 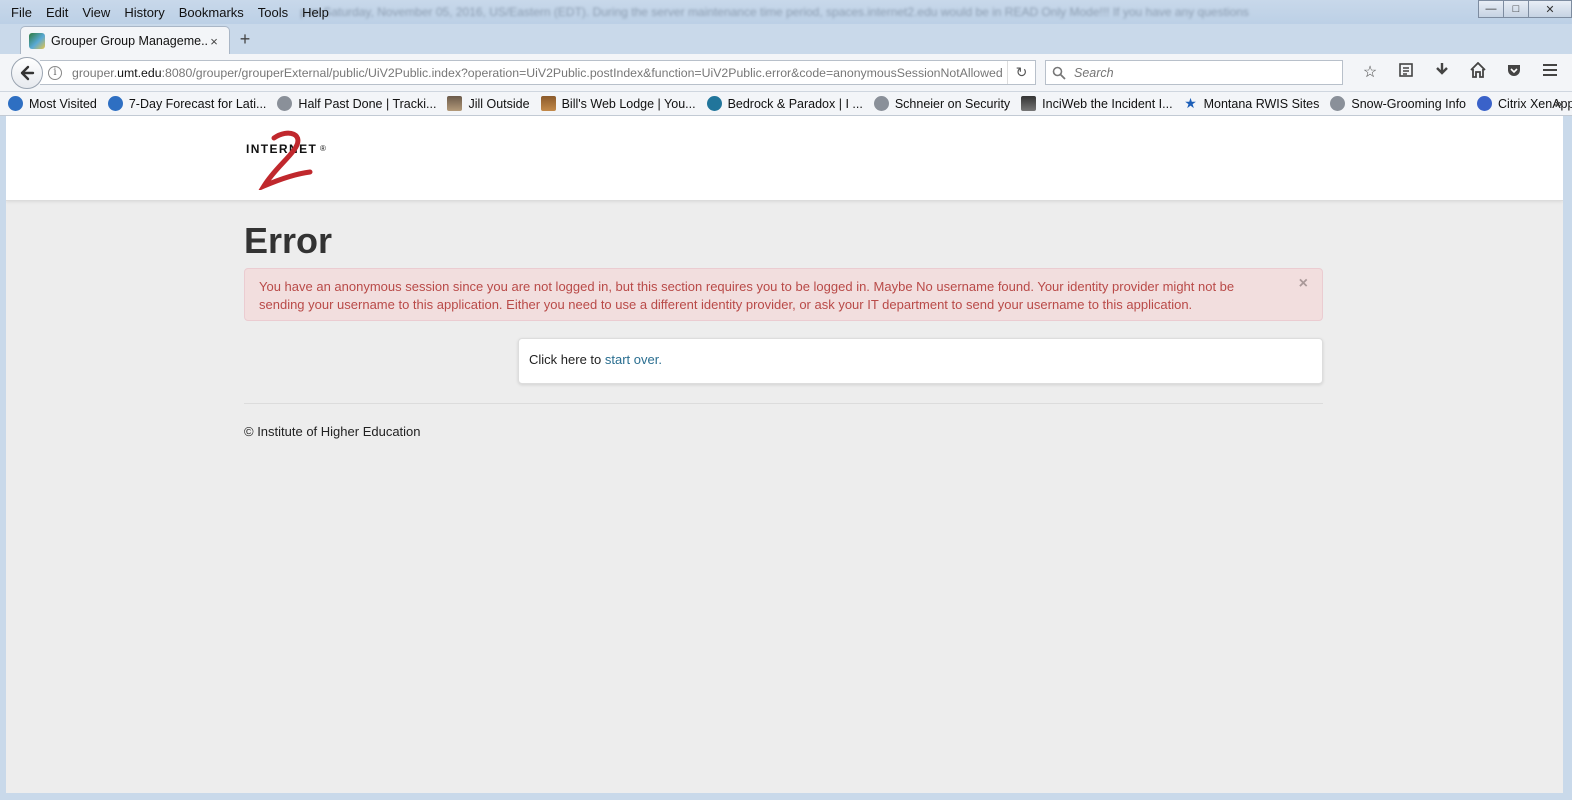 What do you see at coordinates (1550, 73) in the screenshot?
I see `hamburger-menu-icon` at bounding box center [1550, 73].